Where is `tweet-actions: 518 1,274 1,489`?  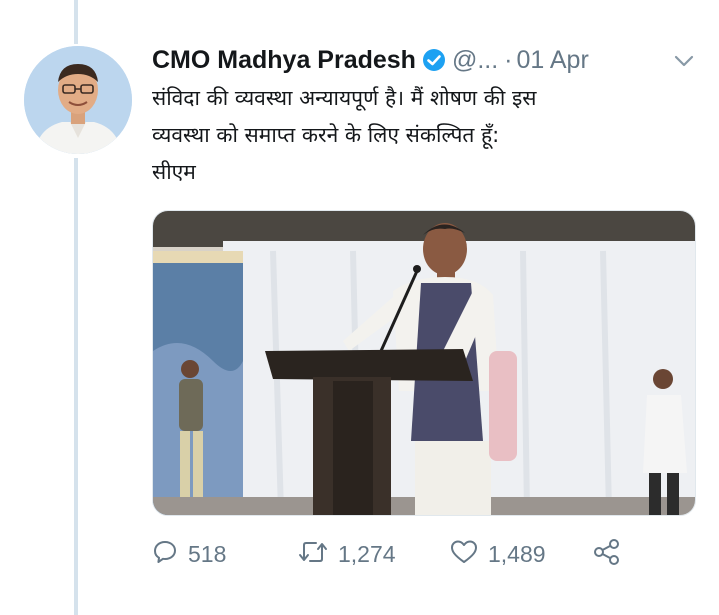
tweet-actions: 518 1,274 1,489 is located at coordinates (402, 554).